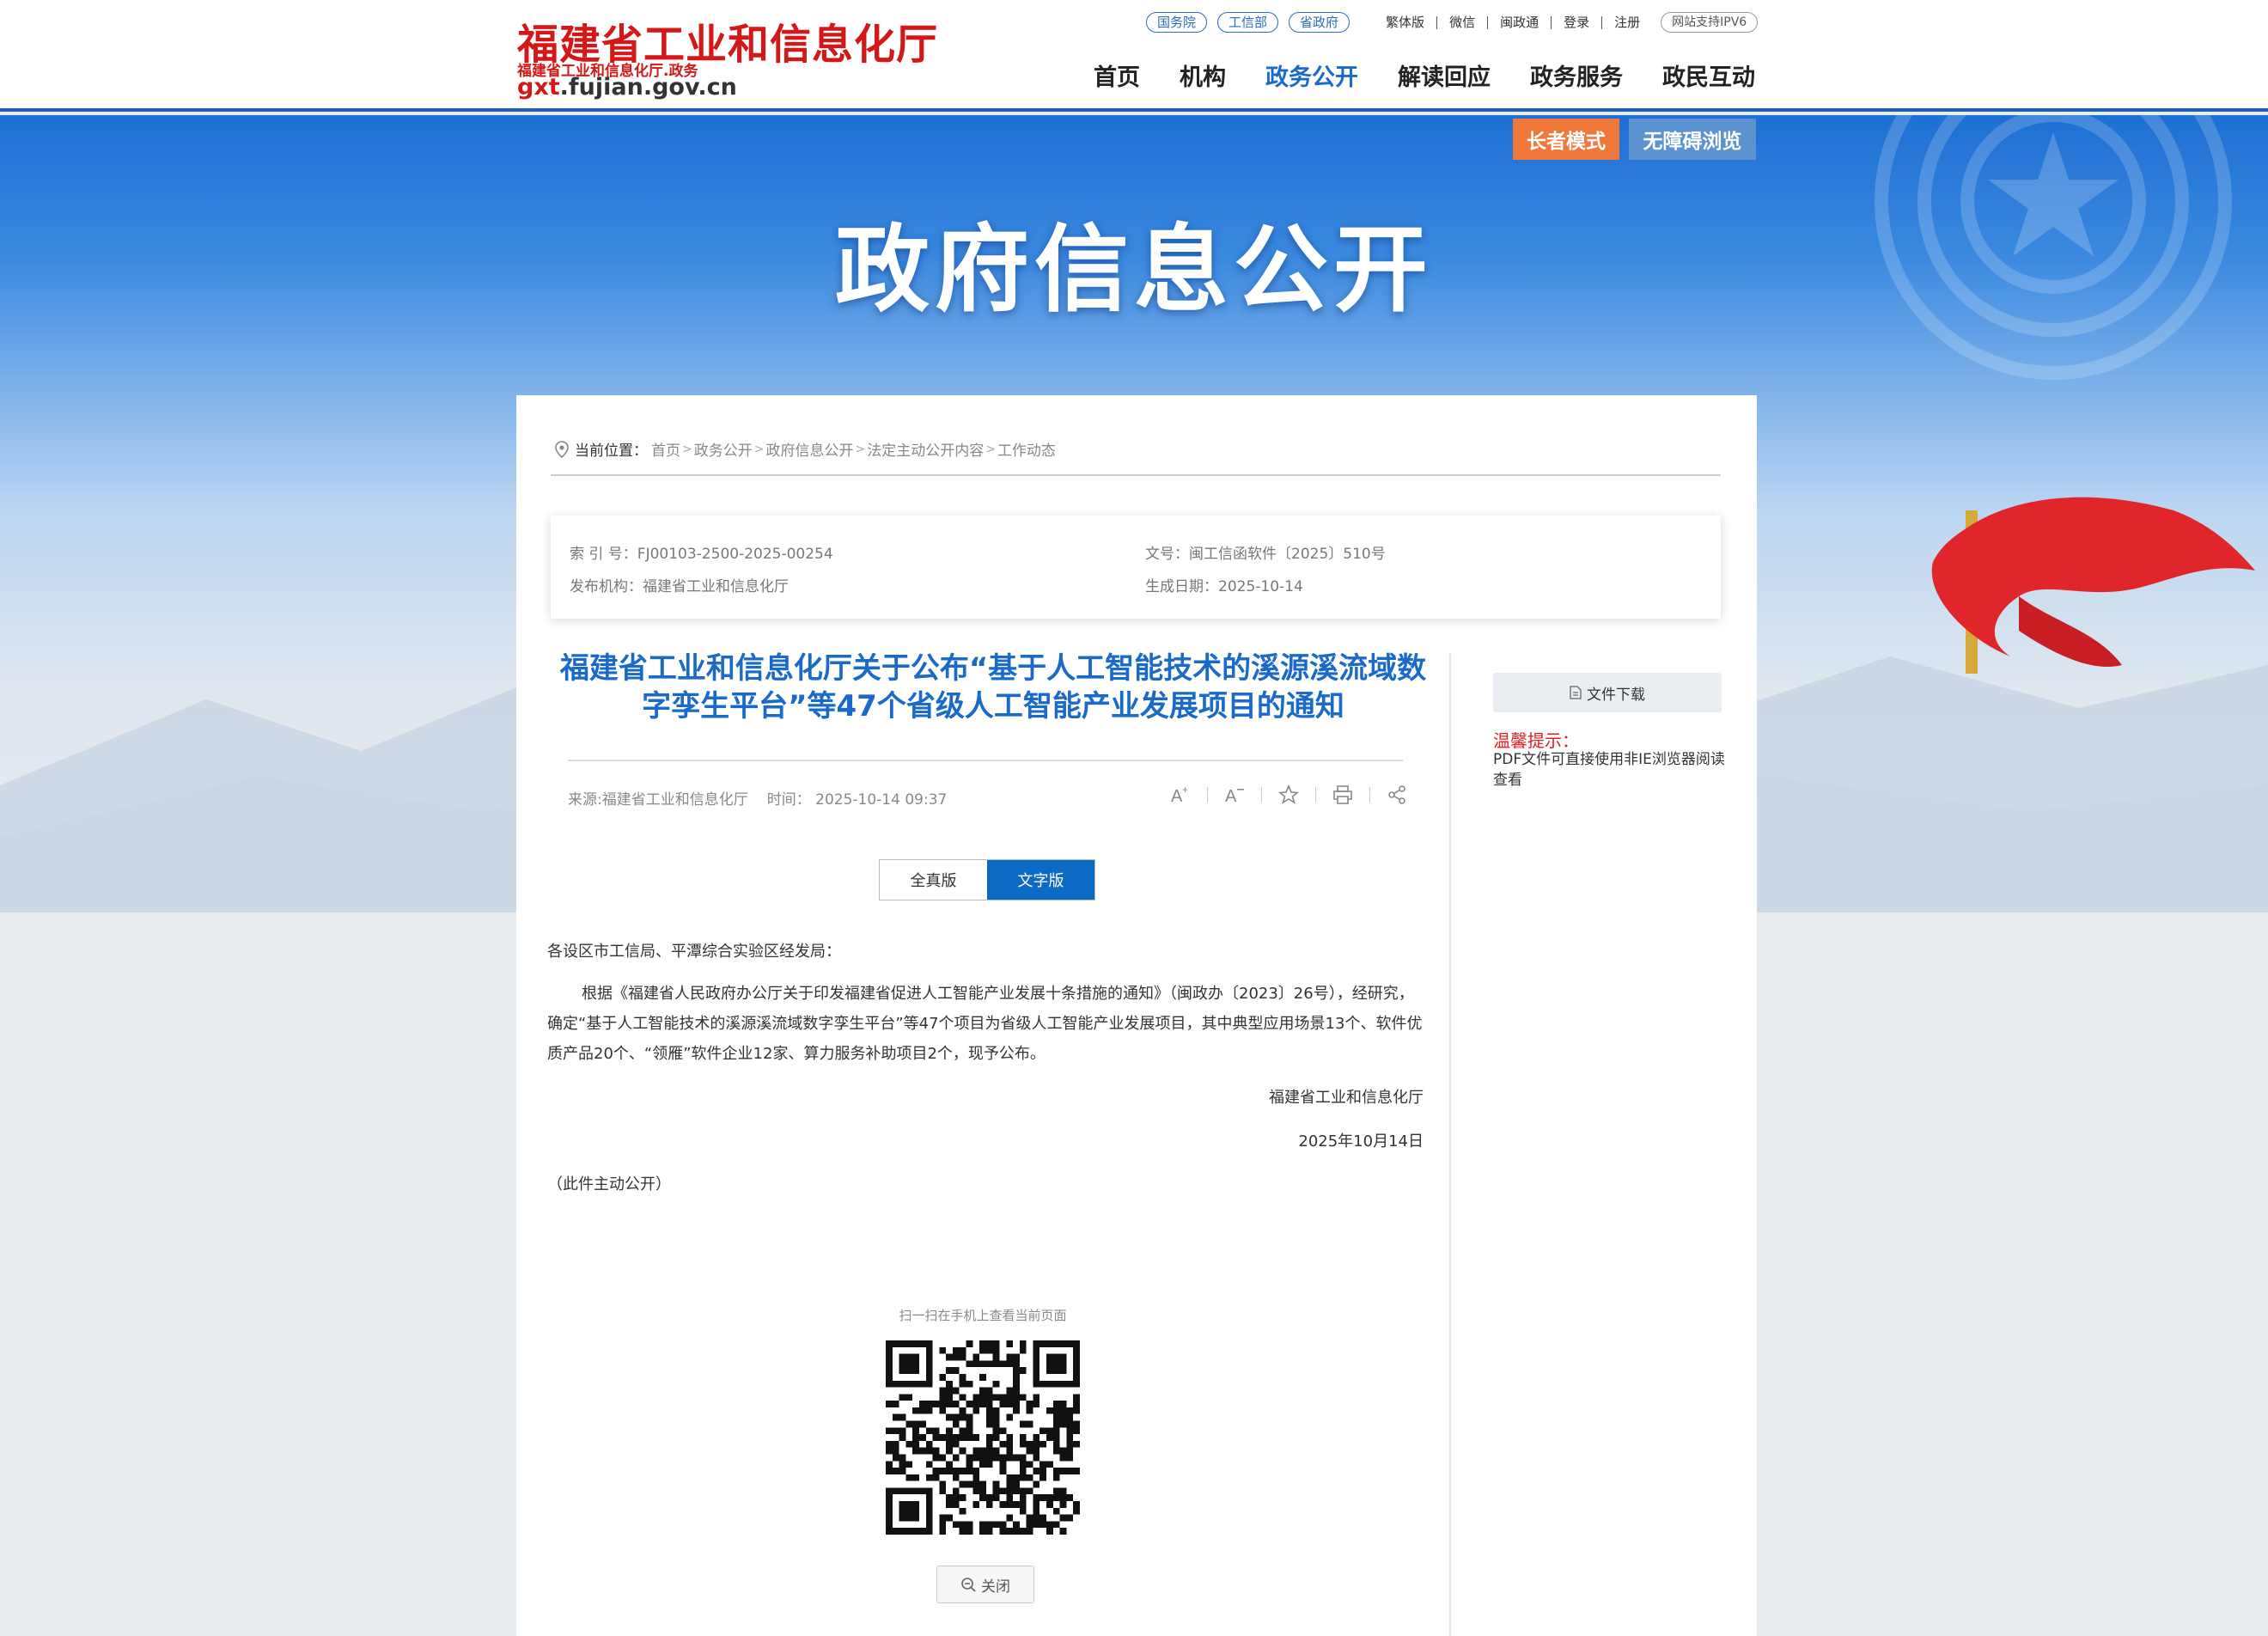  What do you see at coordinates (538, 87) in the screenshot?
I see `logo-domain-prefix: gxt` at bounding box center [538, 87].